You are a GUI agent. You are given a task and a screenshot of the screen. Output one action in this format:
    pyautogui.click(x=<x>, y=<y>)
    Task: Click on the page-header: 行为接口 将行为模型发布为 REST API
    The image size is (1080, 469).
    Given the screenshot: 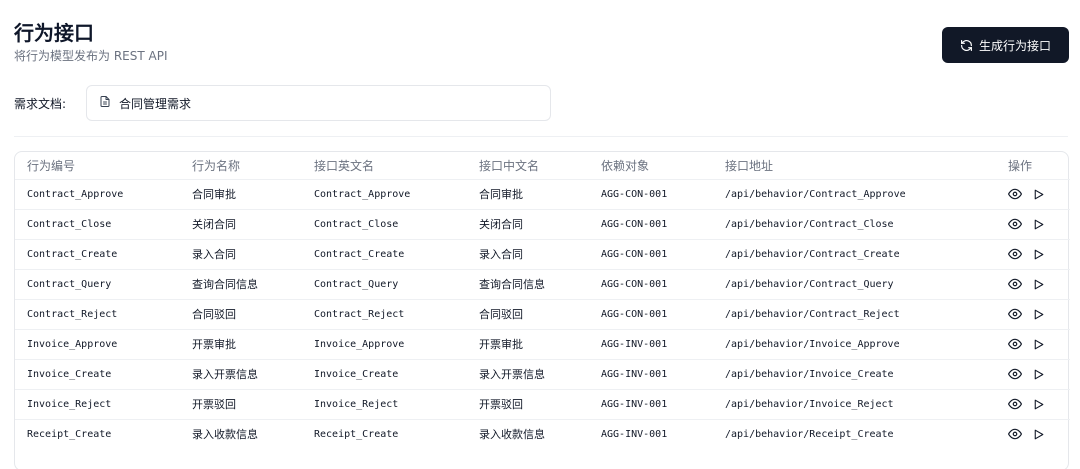 What is the action you would take?
    pyautogui.click(x=90, y=42)
    